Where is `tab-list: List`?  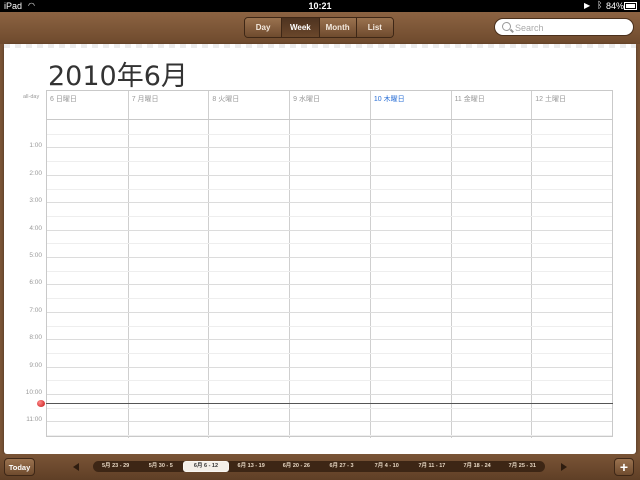
tab-list: List is located at coordinates (374, 27).